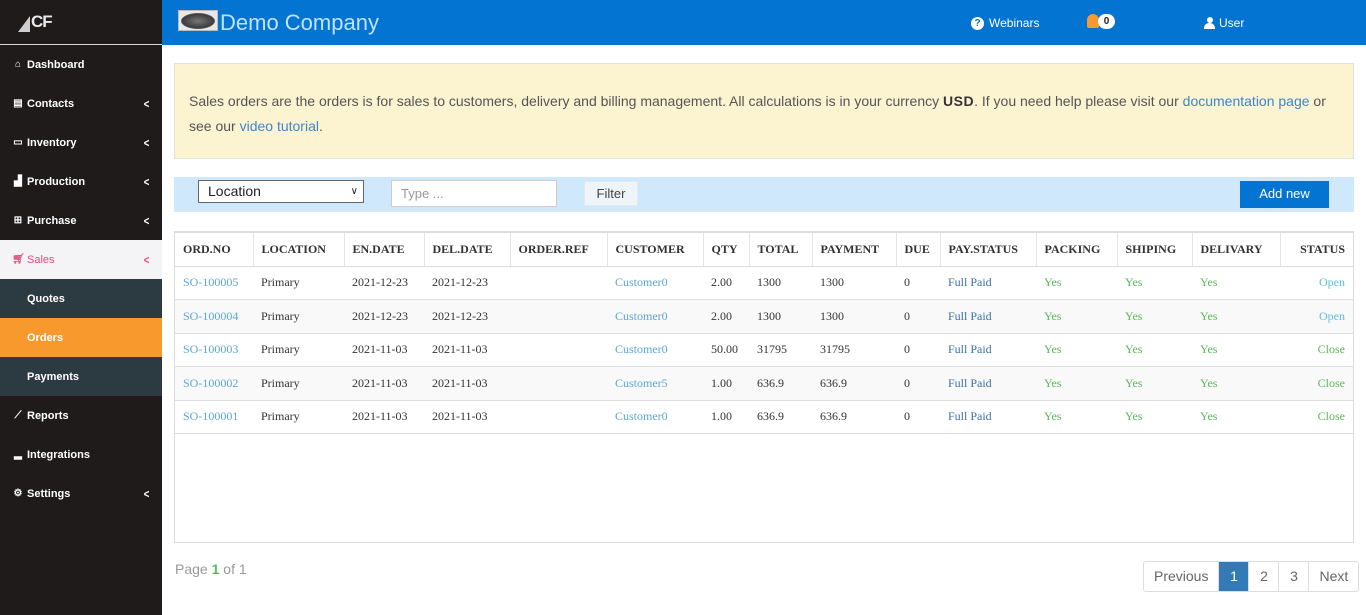 The width and height of the screenshot is (1366, 615). I want to click on previous-page-button: Previous, so click(1182, 576).